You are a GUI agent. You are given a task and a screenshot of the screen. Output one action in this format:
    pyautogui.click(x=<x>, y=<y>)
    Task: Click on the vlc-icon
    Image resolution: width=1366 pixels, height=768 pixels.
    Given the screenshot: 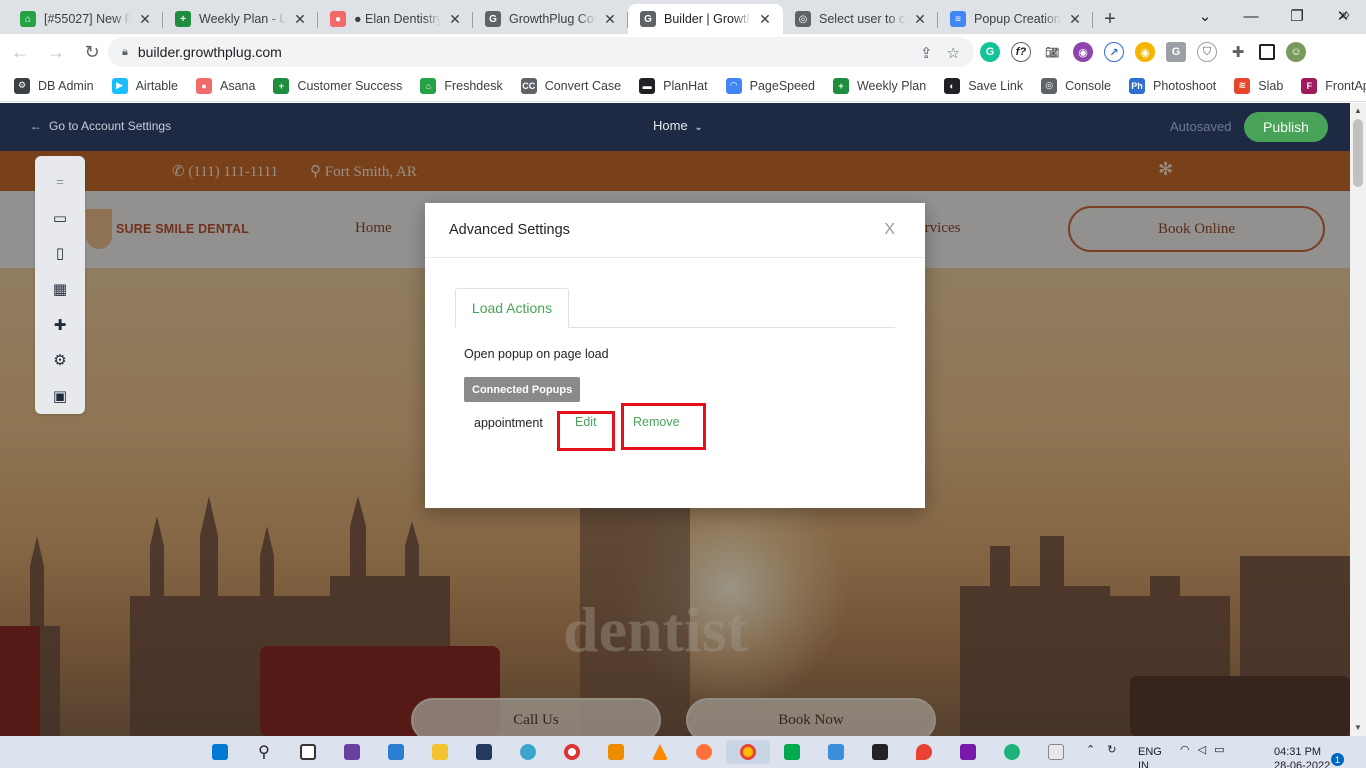 What is the action you would take?
    pyautogui.click(x=660, y=752)
    